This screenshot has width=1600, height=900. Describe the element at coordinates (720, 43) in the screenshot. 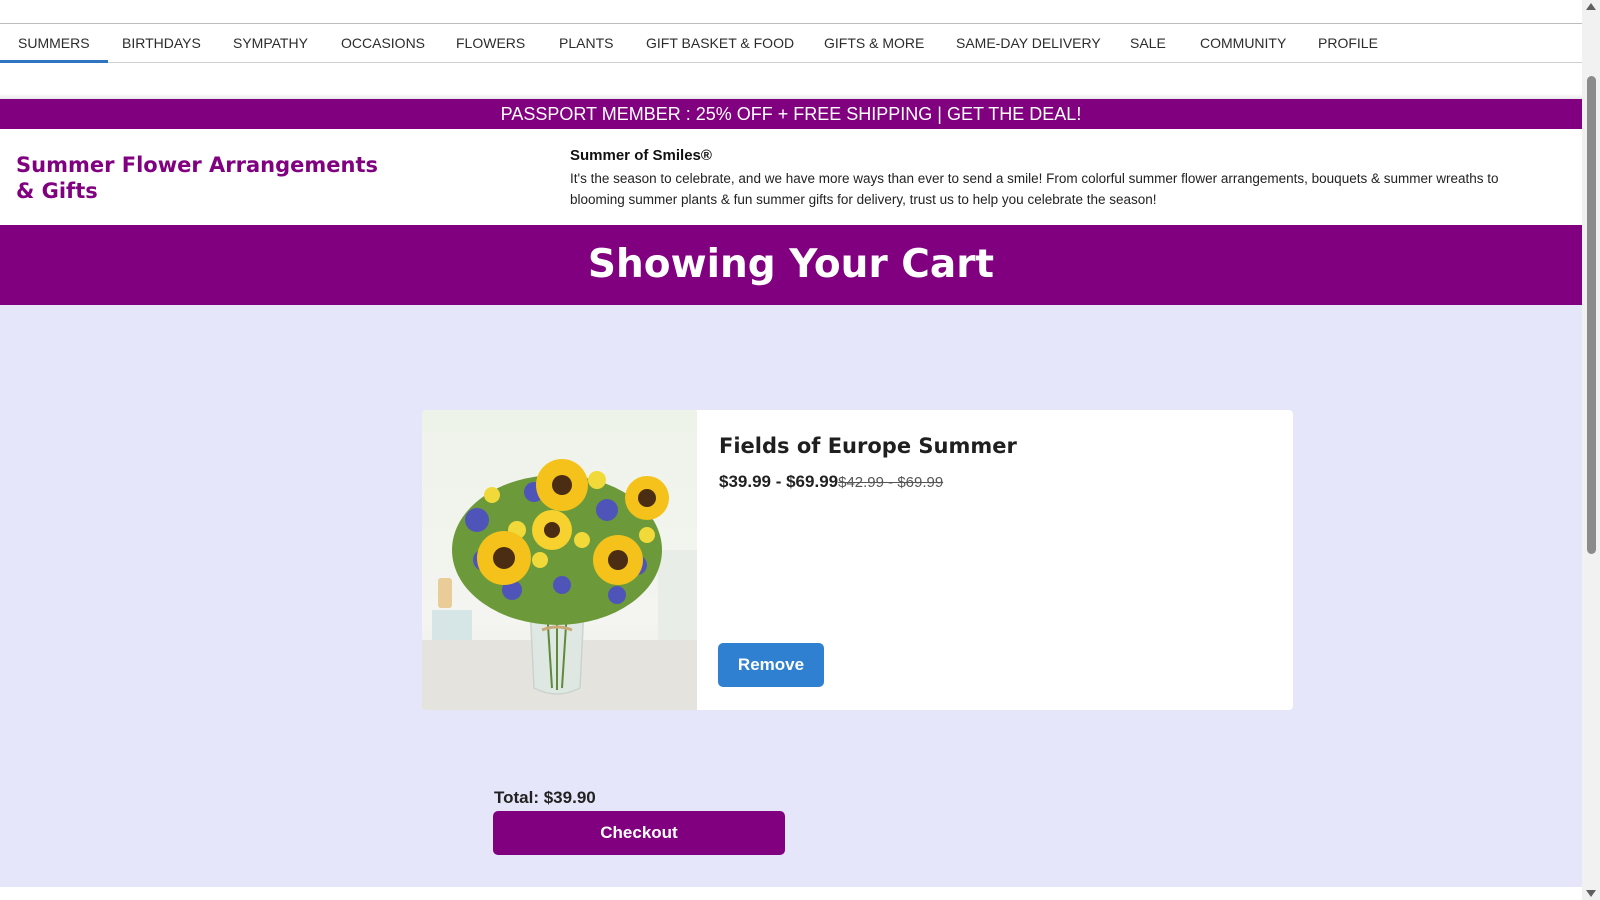

I see `nav-item-gift-basket-food: GIFT BASKET & FOOD` at that location.